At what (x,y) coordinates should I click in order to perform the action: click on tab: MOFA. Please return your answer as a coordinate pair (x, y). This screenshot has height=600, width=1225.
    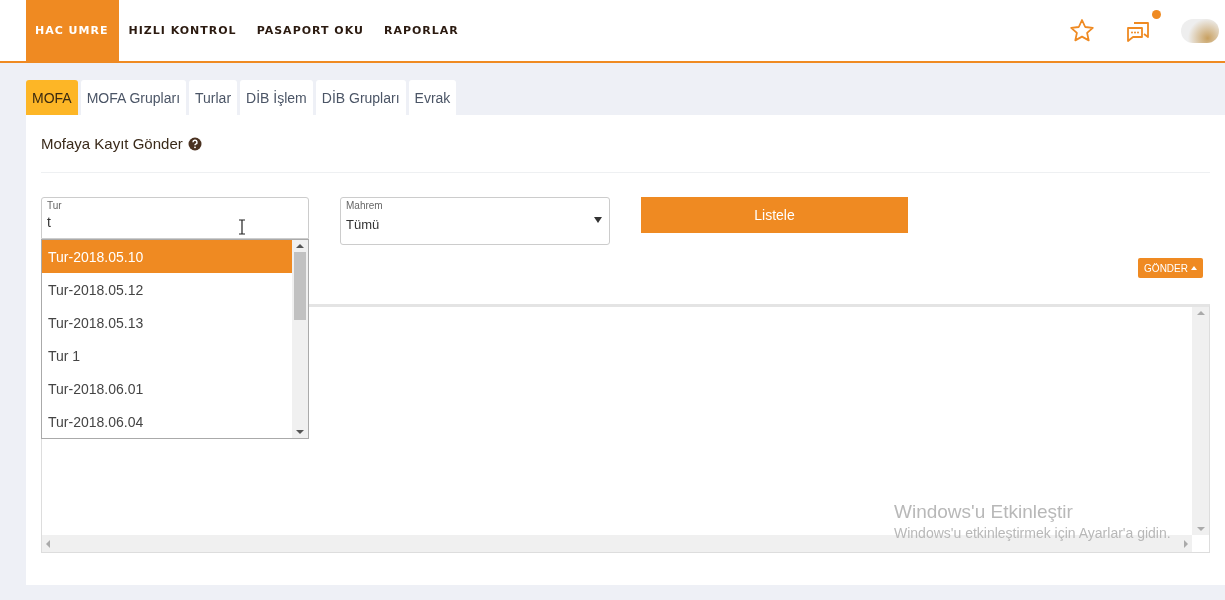
    Looking at the image, I should click on (52, 97).